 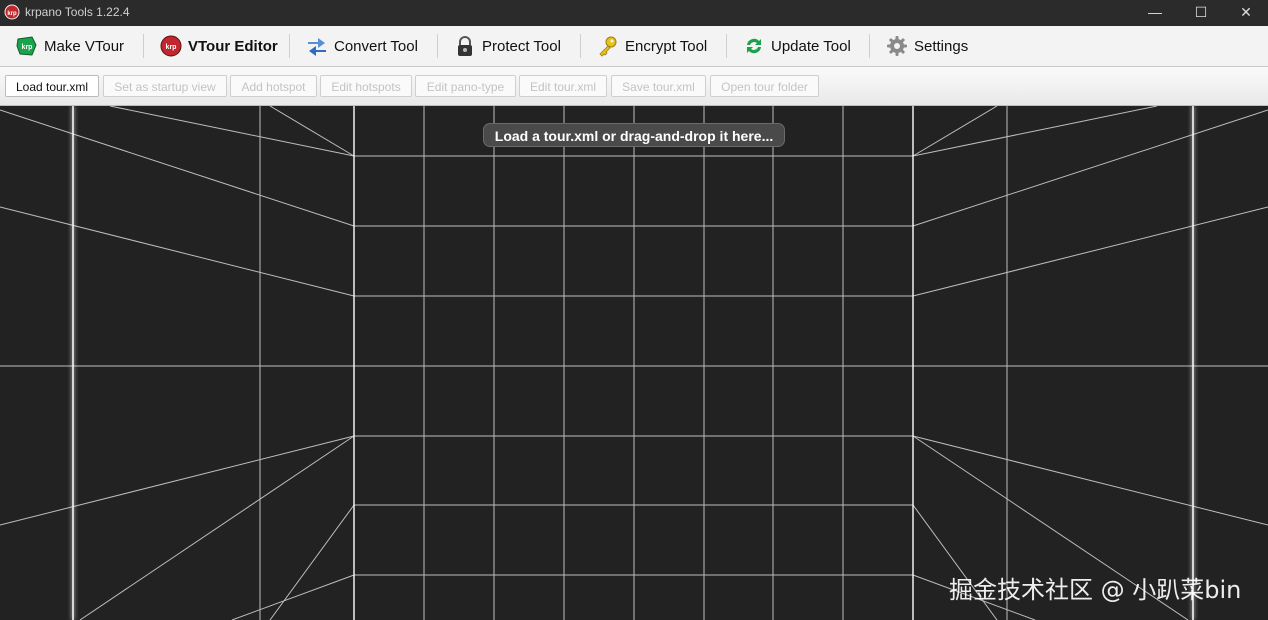 I want to click on minimize-button: —, so click(x=1155, y=13).